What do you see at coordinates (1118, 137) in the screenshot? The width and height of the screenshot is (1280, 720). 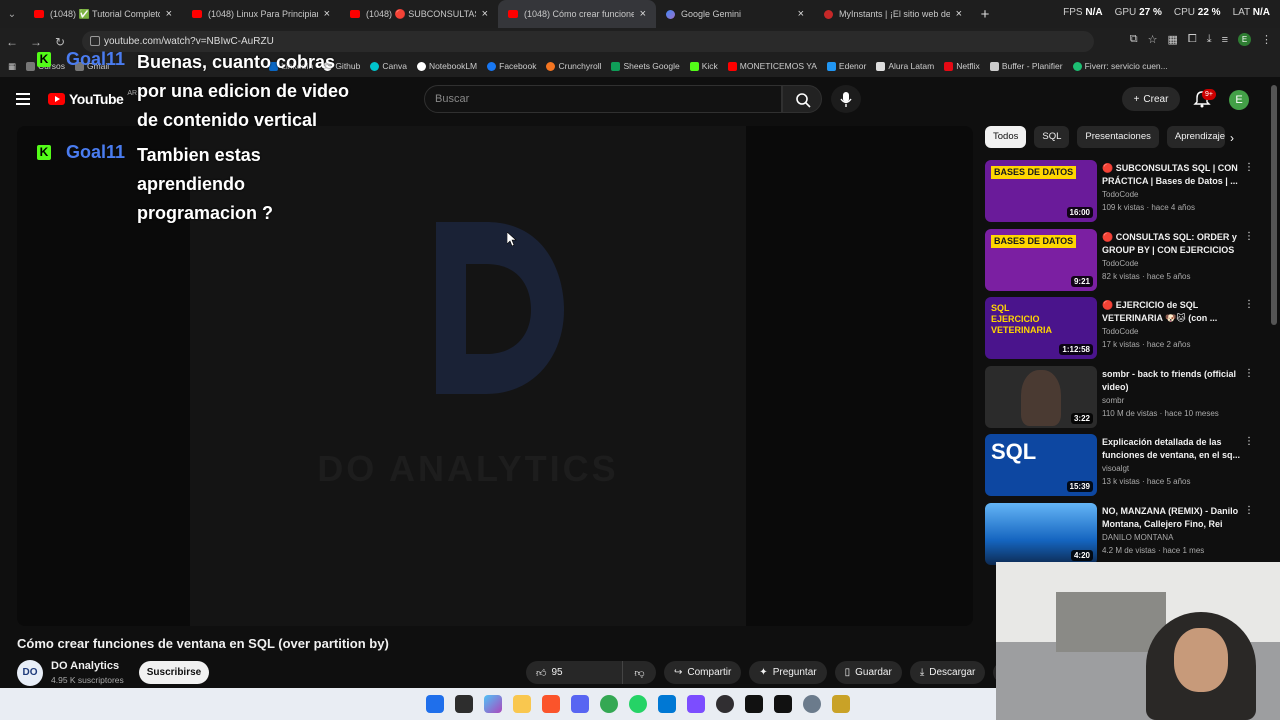 I see `chip-presentaciones: Presentaciones` at bounding box center [1118, 137].